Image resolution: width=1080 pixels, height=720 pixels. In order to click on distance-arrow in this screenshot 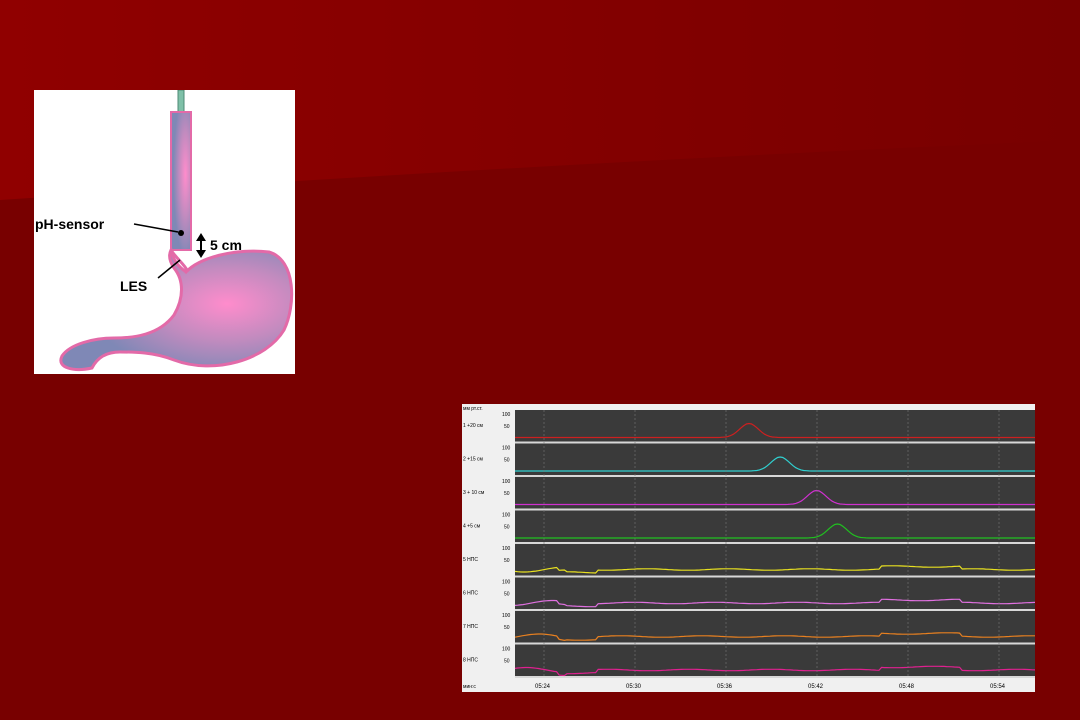, I will do `click(201, 245)`.